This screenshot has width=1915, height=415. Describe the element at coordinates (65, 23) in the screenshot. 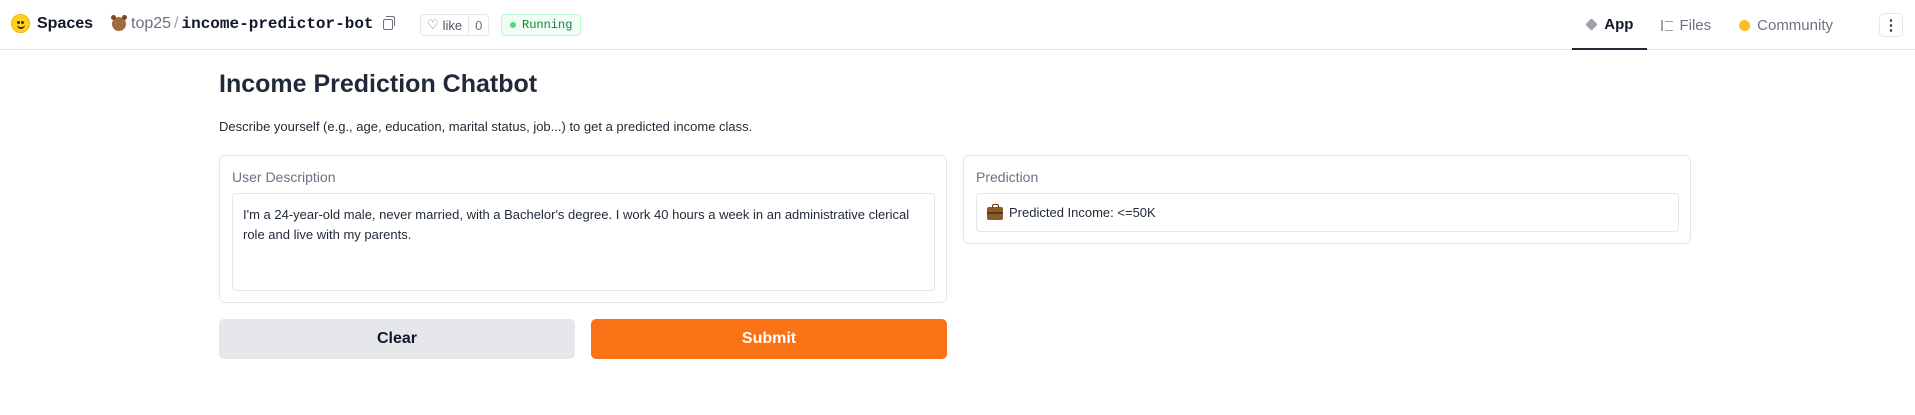

I see `brand-name: Spaces` at that location.